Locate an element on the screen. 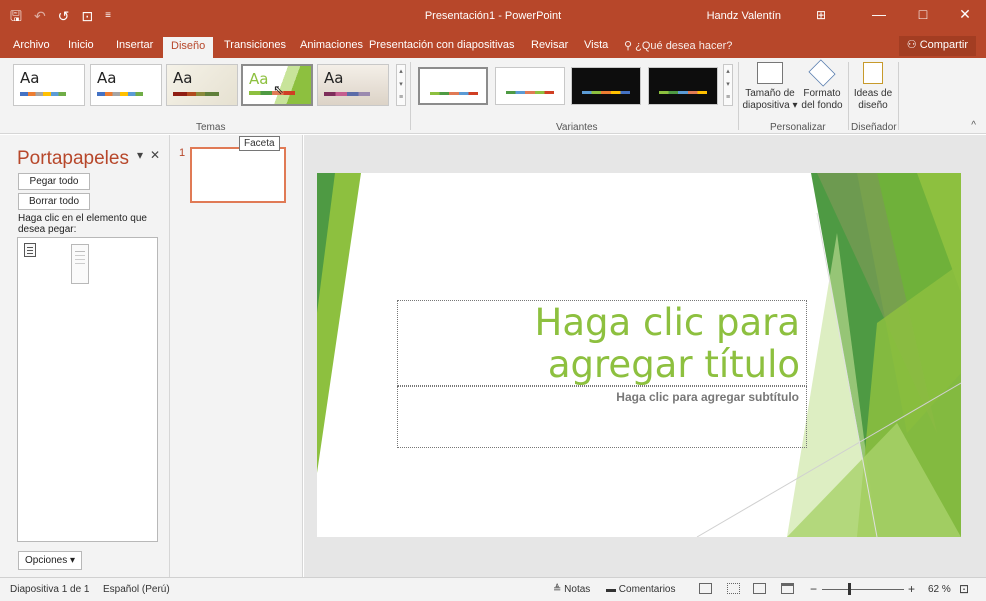  zoom-in-icon: + is located at coordinates (911, 589).